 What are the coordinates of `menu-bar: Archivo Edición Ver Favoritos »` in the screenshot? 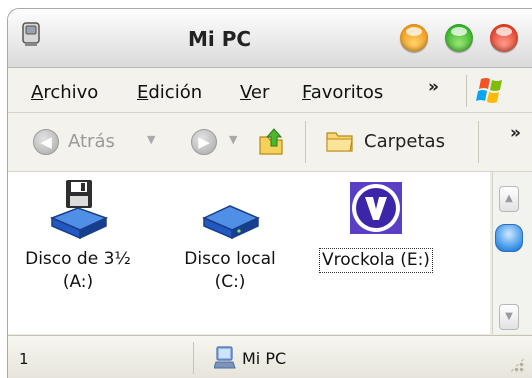 It's located at (270, 90).